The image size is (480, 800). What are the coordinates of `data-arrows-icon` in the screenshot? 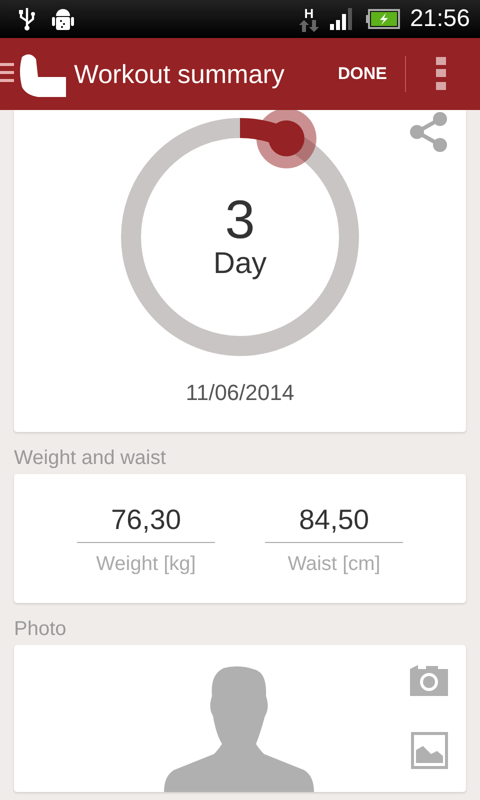 It's located at (309, 26).